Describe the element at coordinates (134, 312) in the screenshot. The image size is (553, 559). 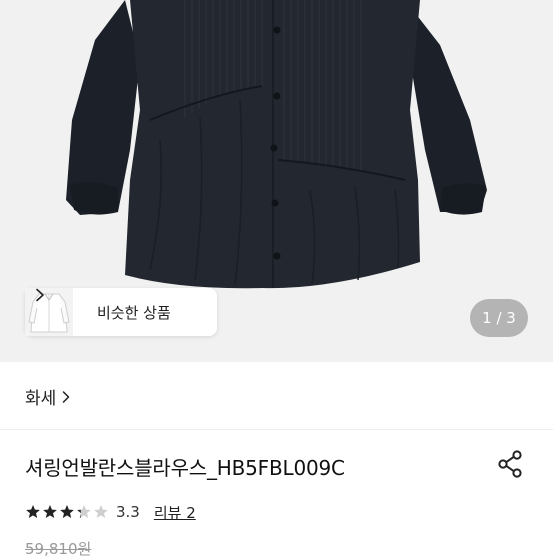
I see `similar-products-label: 비슷한 상품` at that location.